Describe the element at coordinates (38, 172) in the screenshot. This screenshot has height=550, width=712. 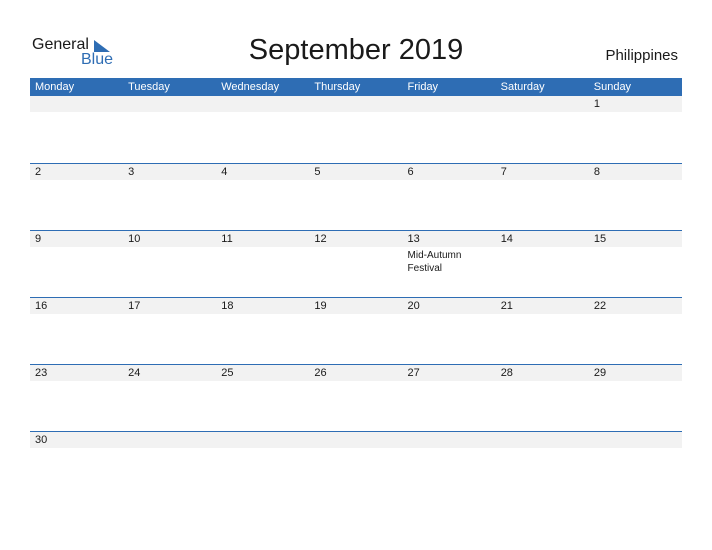
I see `day-number: 2` at that location.